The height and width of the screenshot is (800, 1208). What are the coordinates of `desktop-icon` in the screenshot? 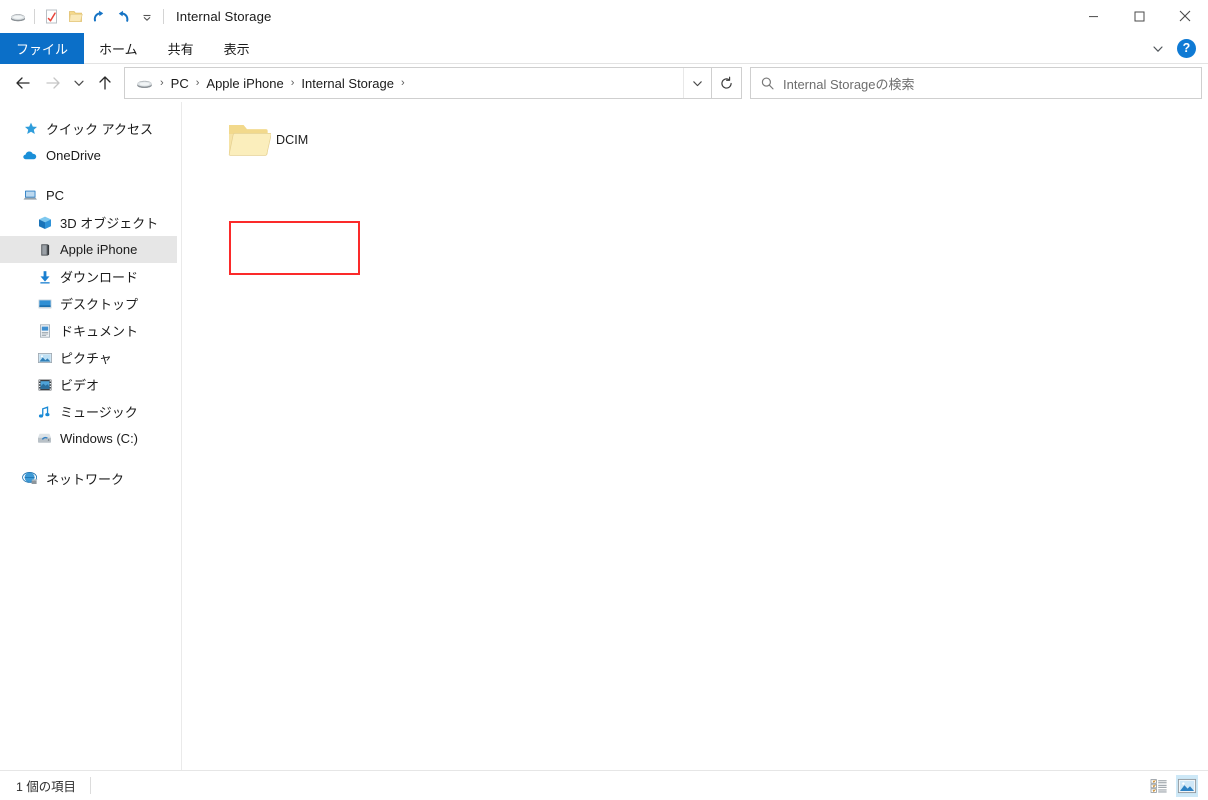 It's located at (44, 303).